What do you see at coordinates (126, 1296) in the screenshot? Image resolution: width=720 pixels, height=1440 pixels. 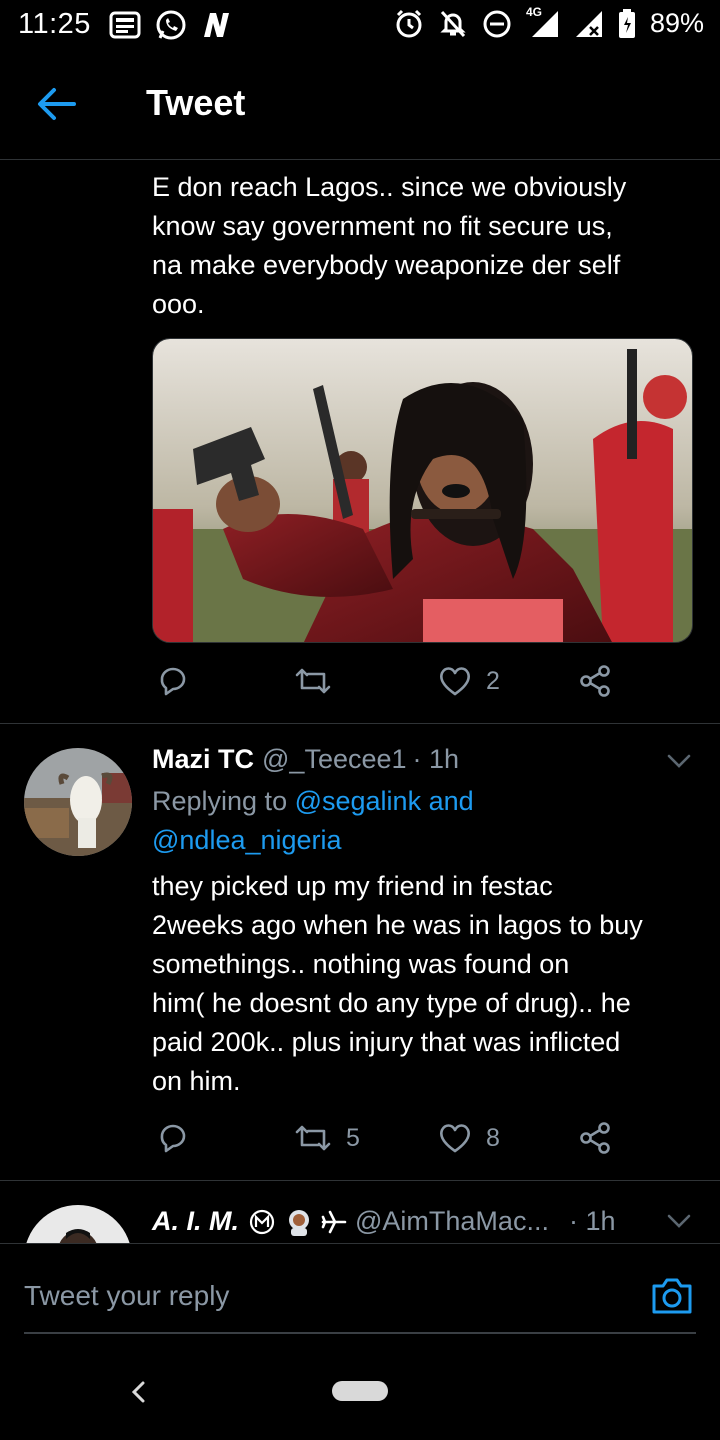 I see `reply-input: Tweet your reply` at bounding box center [126, 1296].